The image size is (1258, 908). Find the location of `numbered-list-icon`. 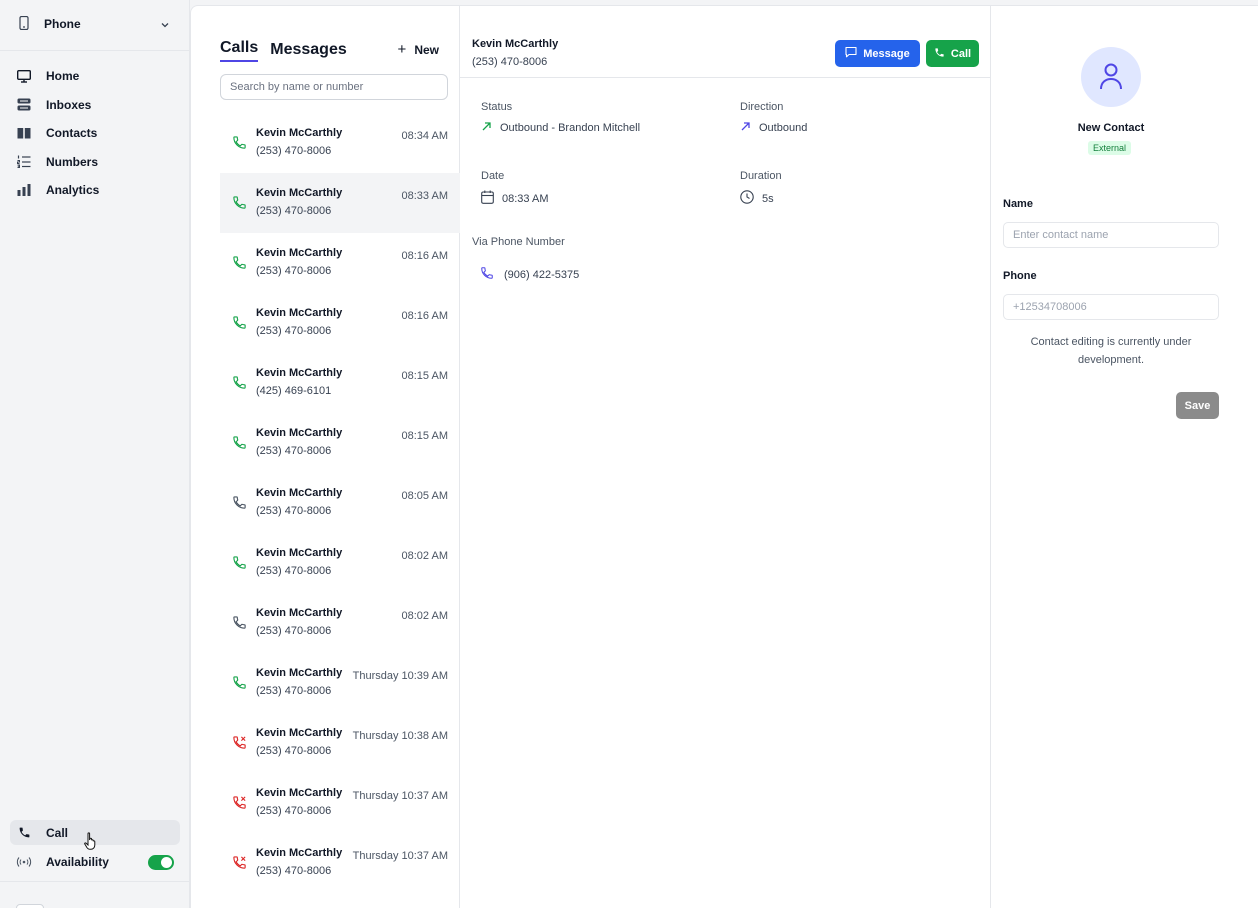

numbered-list-icon is located at coordinates (24, 162).